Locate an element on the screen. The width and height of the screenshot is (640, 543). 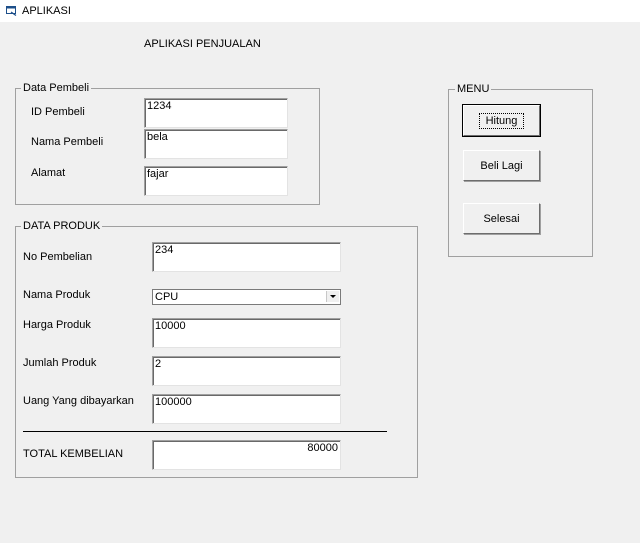
id-pembeli-input: 1234 is located at coordinates (216, 113).